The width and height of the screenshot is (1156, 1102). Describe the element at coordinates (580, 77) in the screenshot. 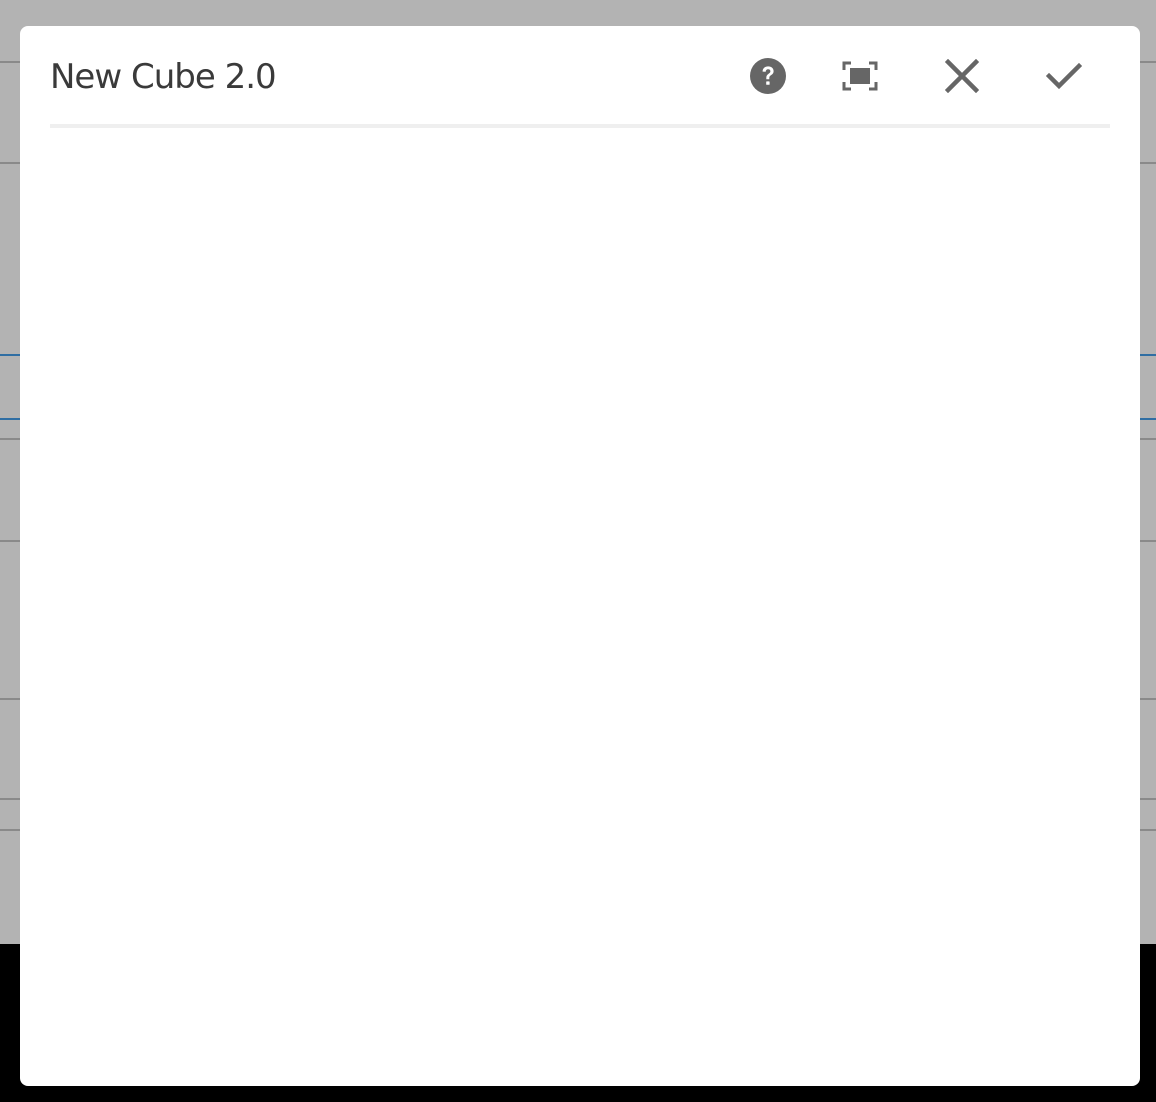

I see `dialog-header: New Cube 2.0` at that location.